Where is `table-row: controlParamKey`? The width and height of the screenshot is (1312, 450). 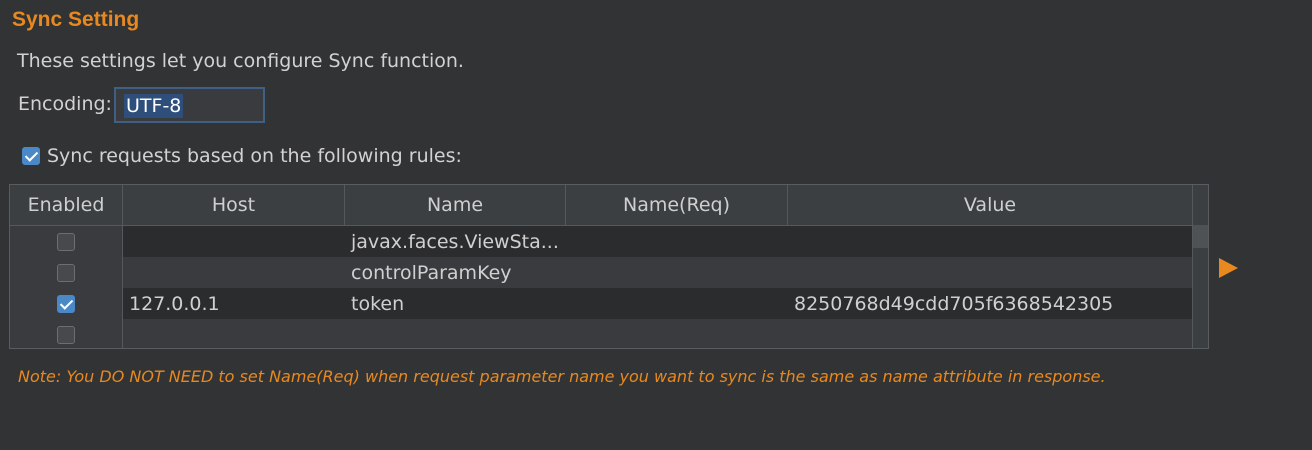 table-row: controlParamKey is located at coordinates (601, 272).